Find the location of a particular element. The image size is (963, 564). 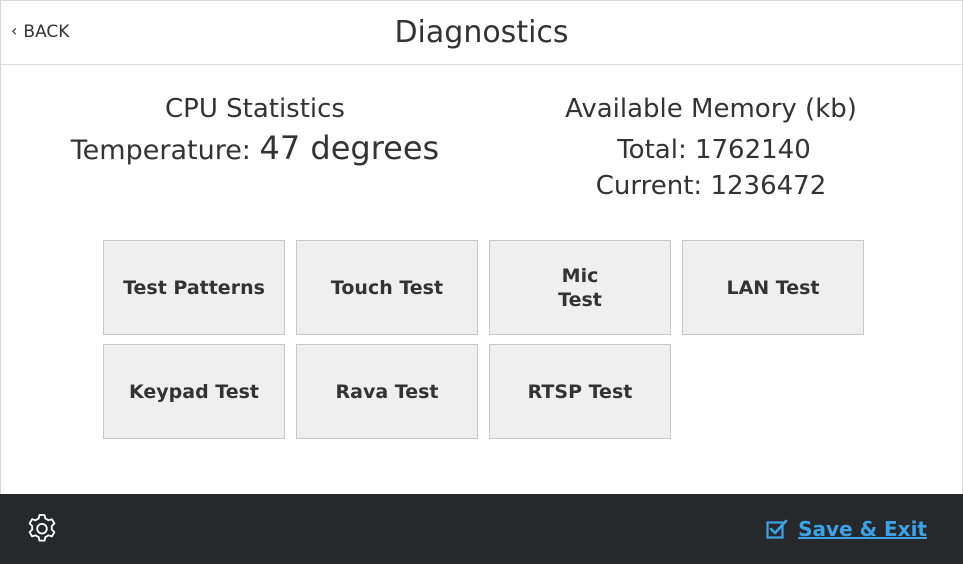

memory-total-label: Total: is located at coordinates (652, 150).